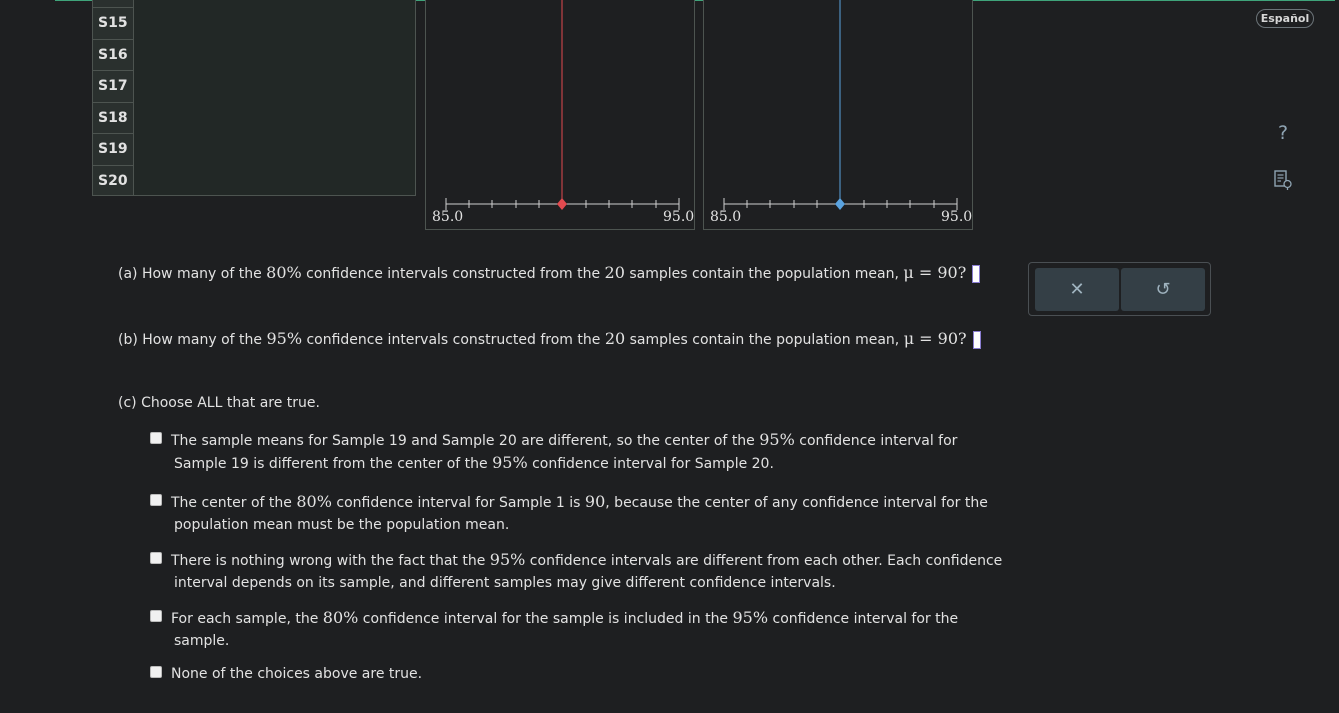 This screenshot has width=1339, height=713. I want to click on ci-95-svg, so click(840, 105).